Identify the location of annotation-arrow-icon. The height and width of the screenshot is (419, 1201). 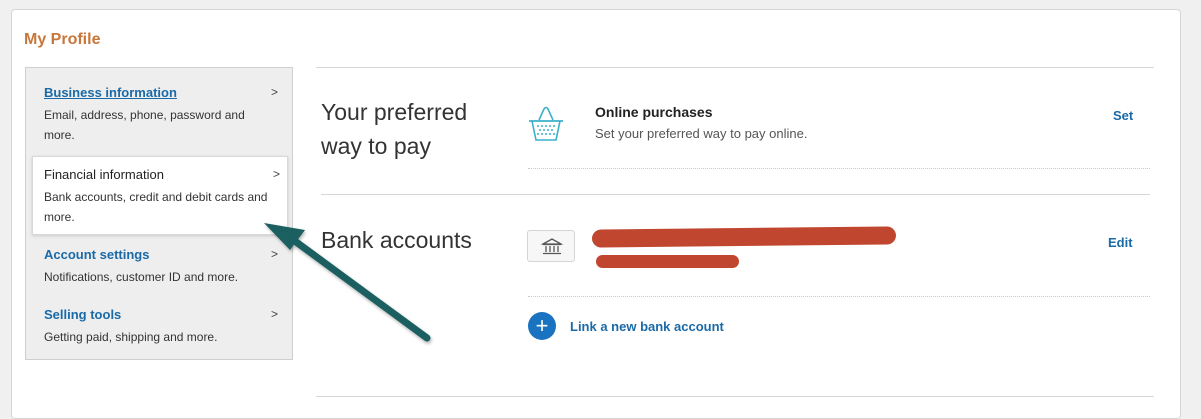
(347, 282).